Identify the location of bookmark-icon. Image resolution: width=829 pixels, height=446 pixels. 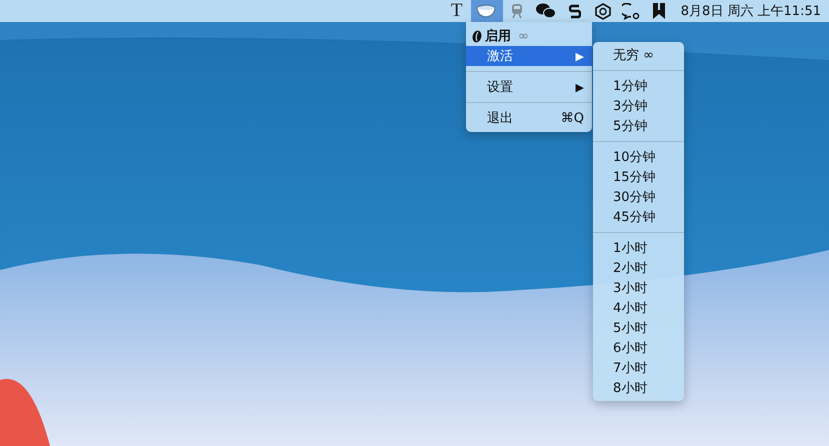
(658, 11).